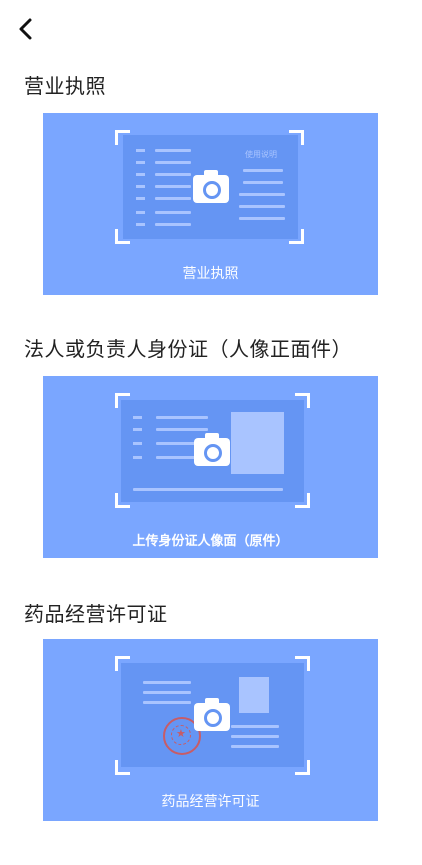  What do you see at coordinates (65, 86) in the screenshot?
I see `section-title-business-license: 营业执照` at bounding box center [65, 86].